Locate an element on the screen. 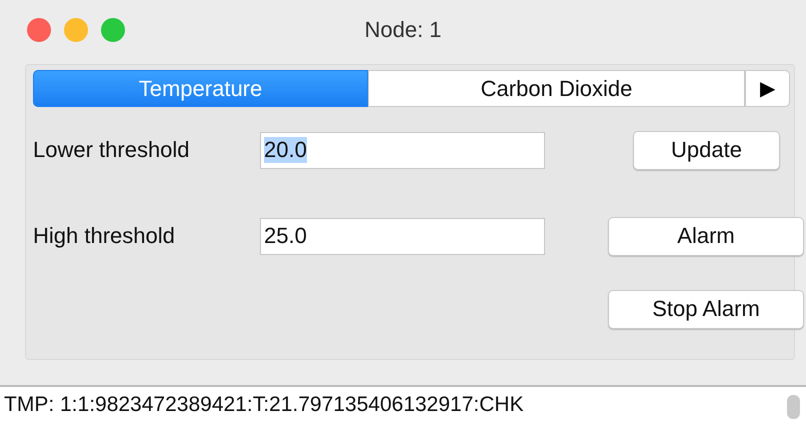 The image size is (806, 445). window-title: Node: 1 is located at coordinates (403, 29).